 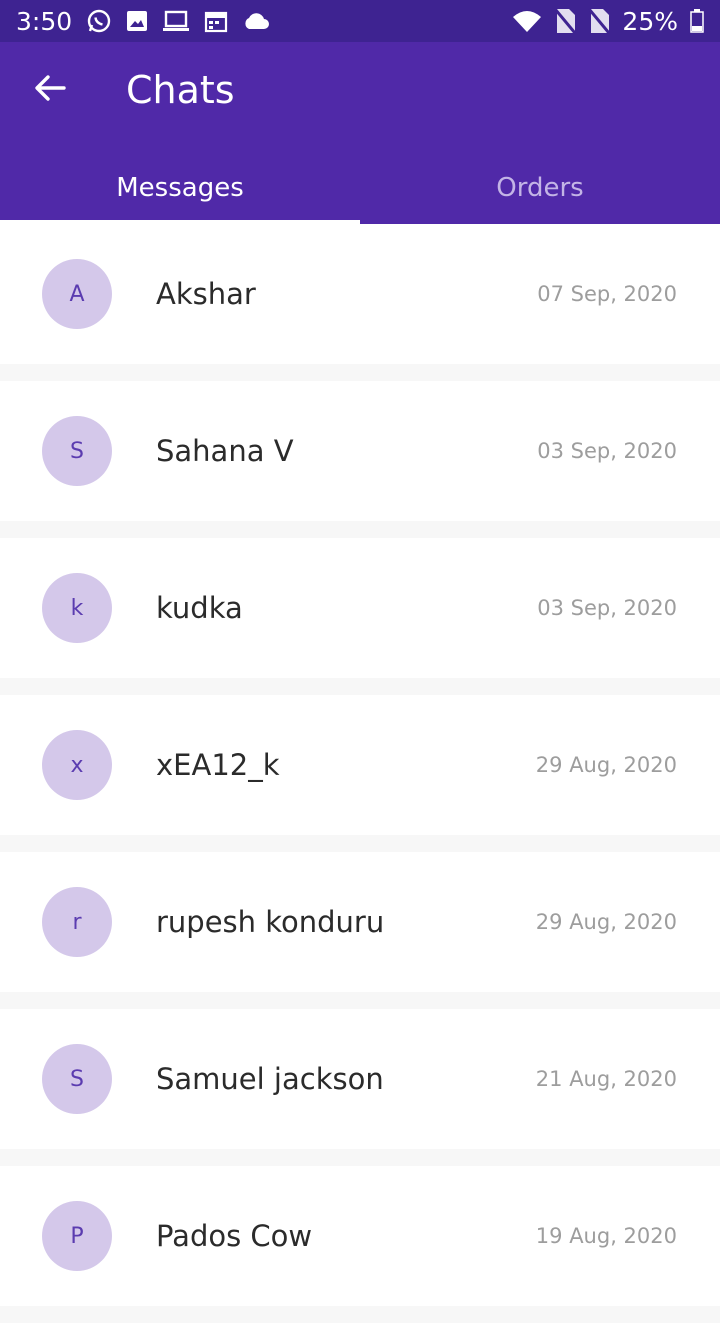 I want to click on chat-name: Pados Cow, so click(x=234, y=1236).